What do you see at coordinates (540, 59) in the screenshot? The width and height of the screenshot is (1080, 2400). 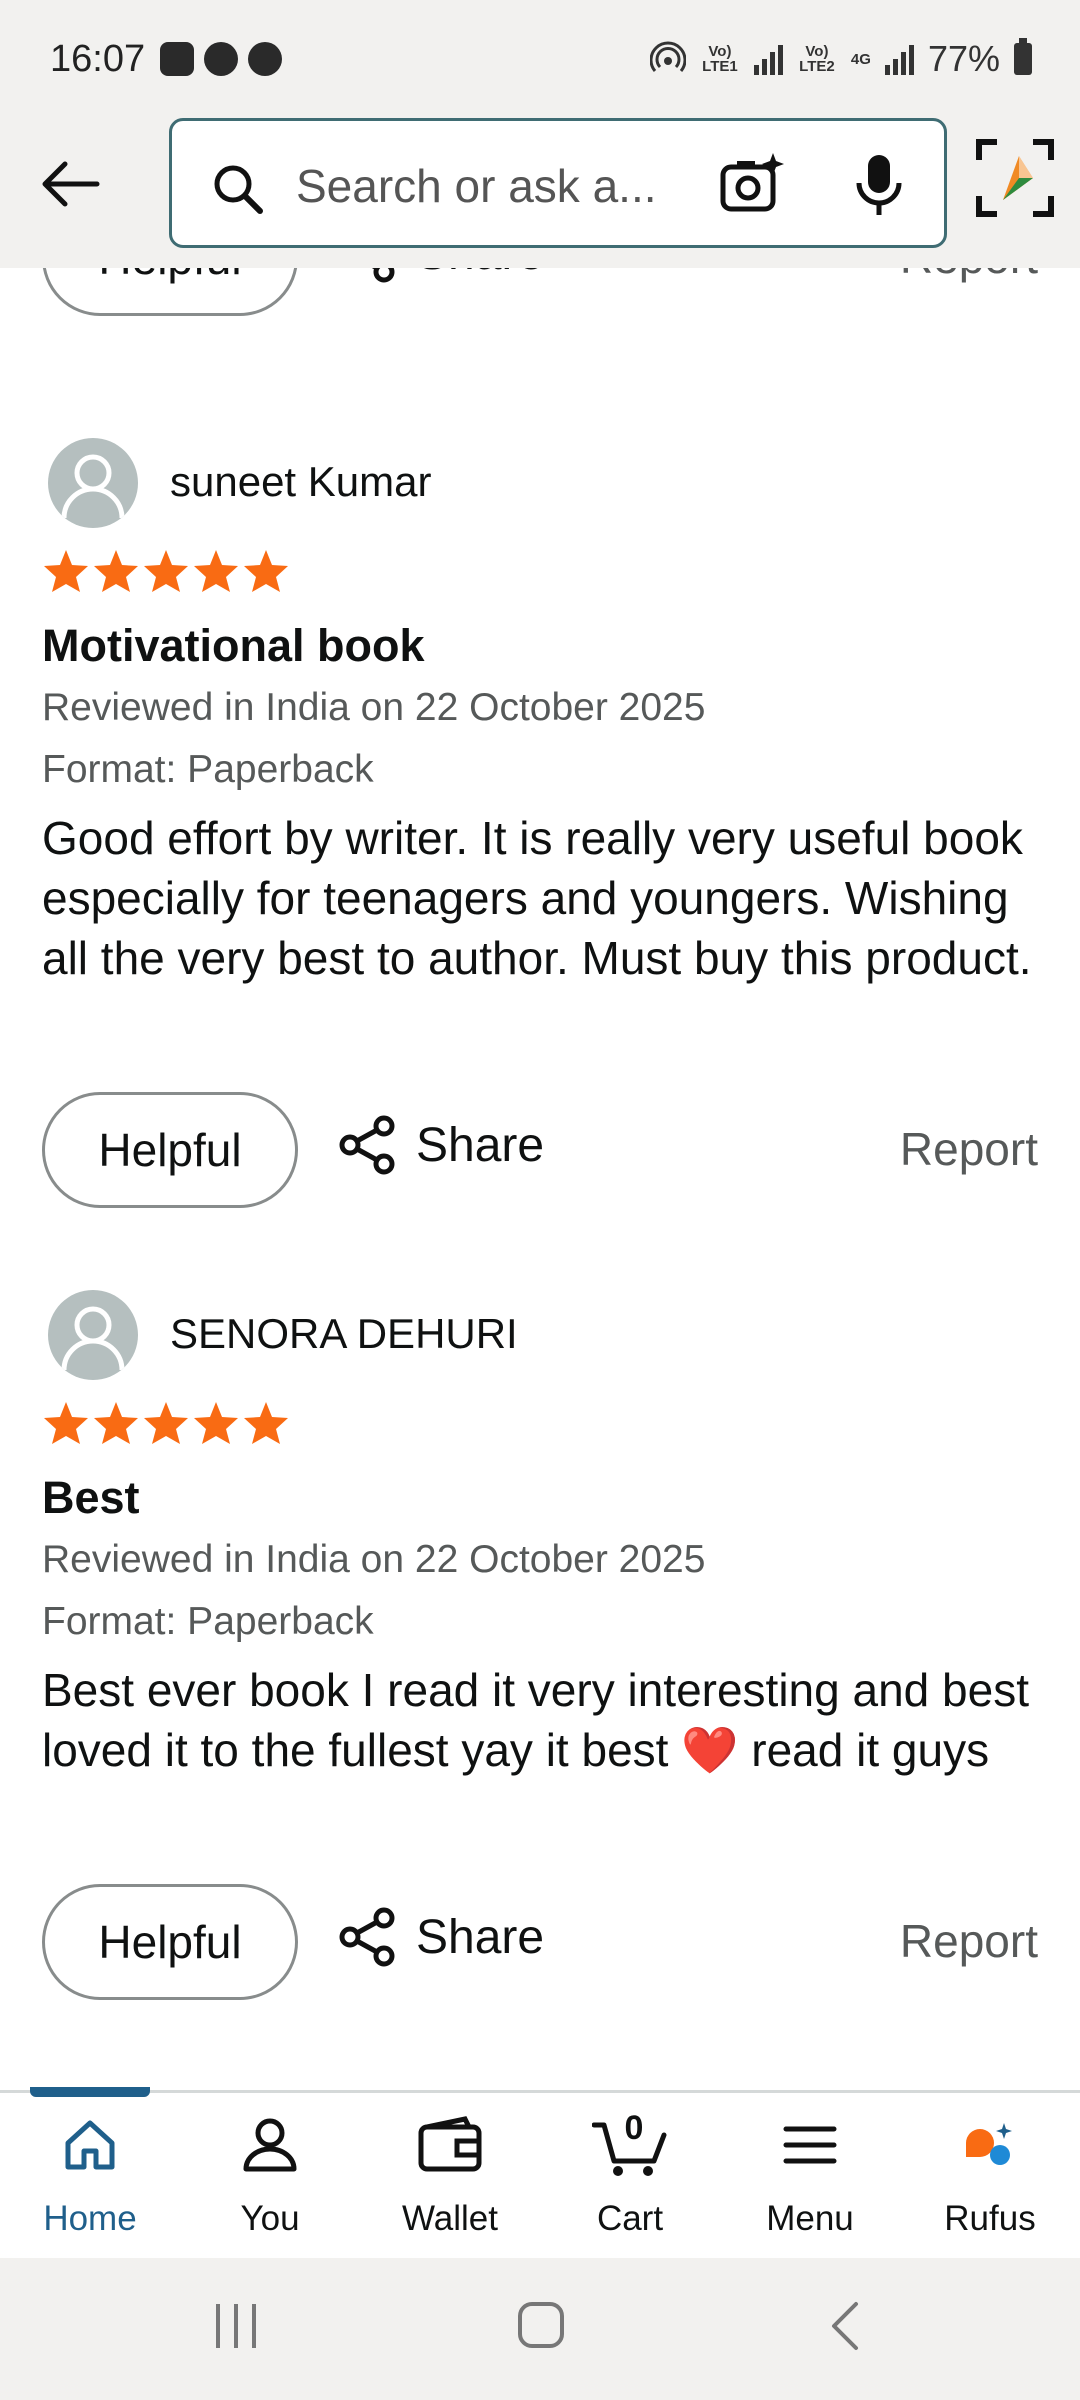 I see `status-bar: 16:07 Vo) LTE1 Vo) LTE2 4G 77%` at bounding box center [540, 59].